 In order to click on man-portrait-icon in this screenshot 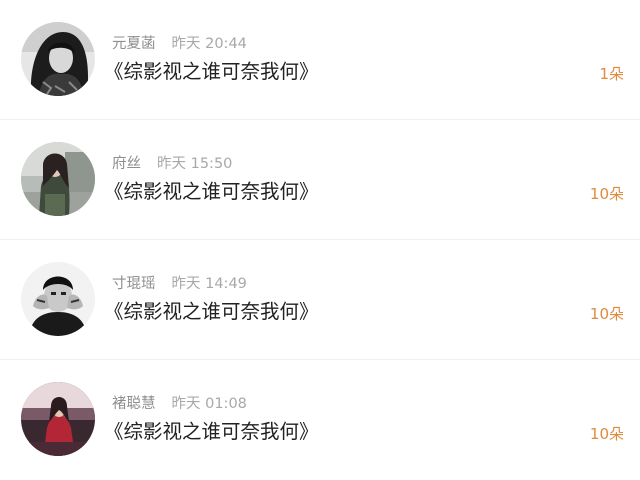, I will do `click(58, 299)`.